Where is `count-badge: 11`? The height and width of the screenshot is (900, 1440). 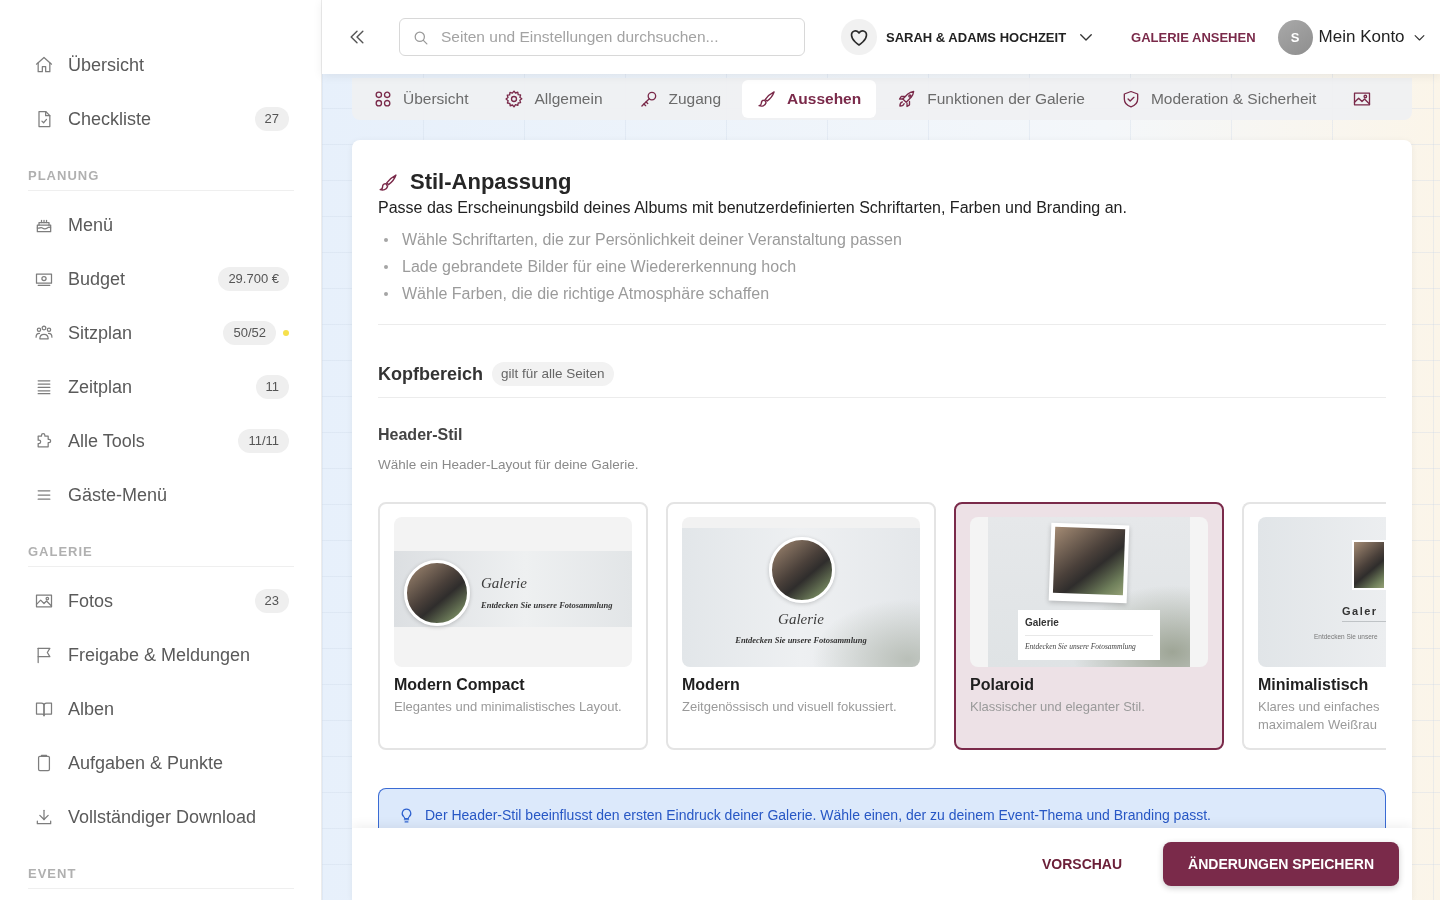 count-badge: 11 is located at coordinates (272, 387).